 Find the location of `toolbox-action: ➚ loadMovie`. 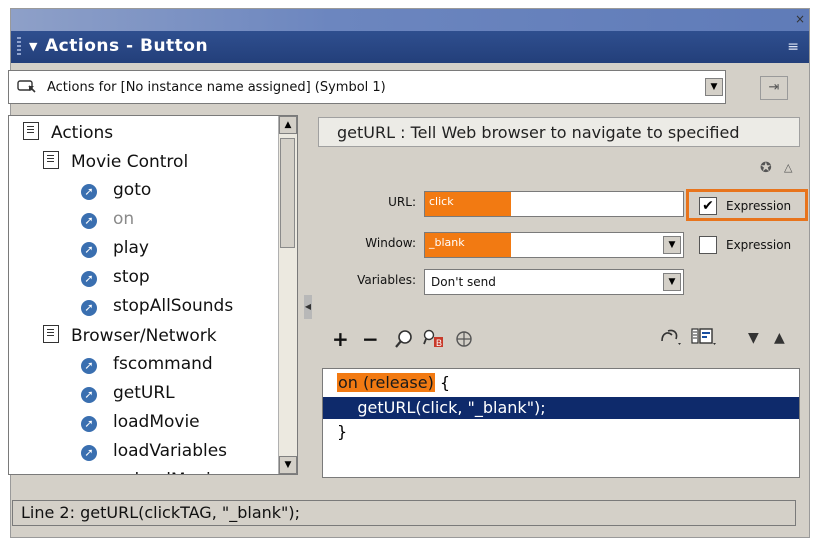

toolbox-action: ➚ loadMovie is located at coordinates (140, 422).